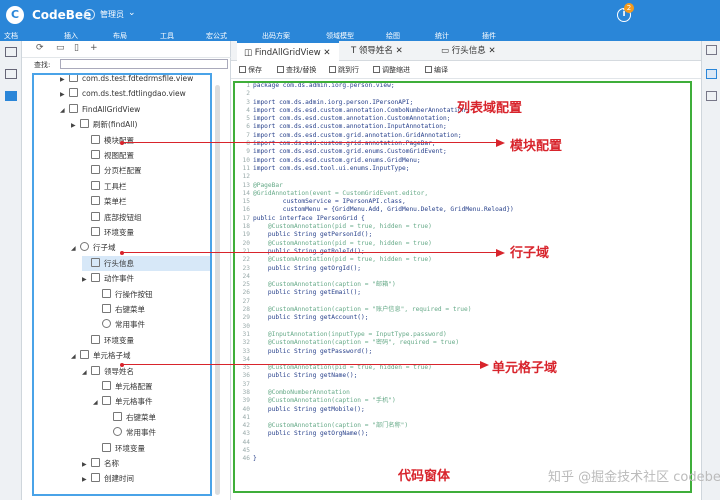 This screenshot has height=500, width=720. Describe the element at coordinates (466, 70) in the screenshot. I see `editor-toolbar: 保存 查找/替换 跳到行 调整缩进 编译` at that location.